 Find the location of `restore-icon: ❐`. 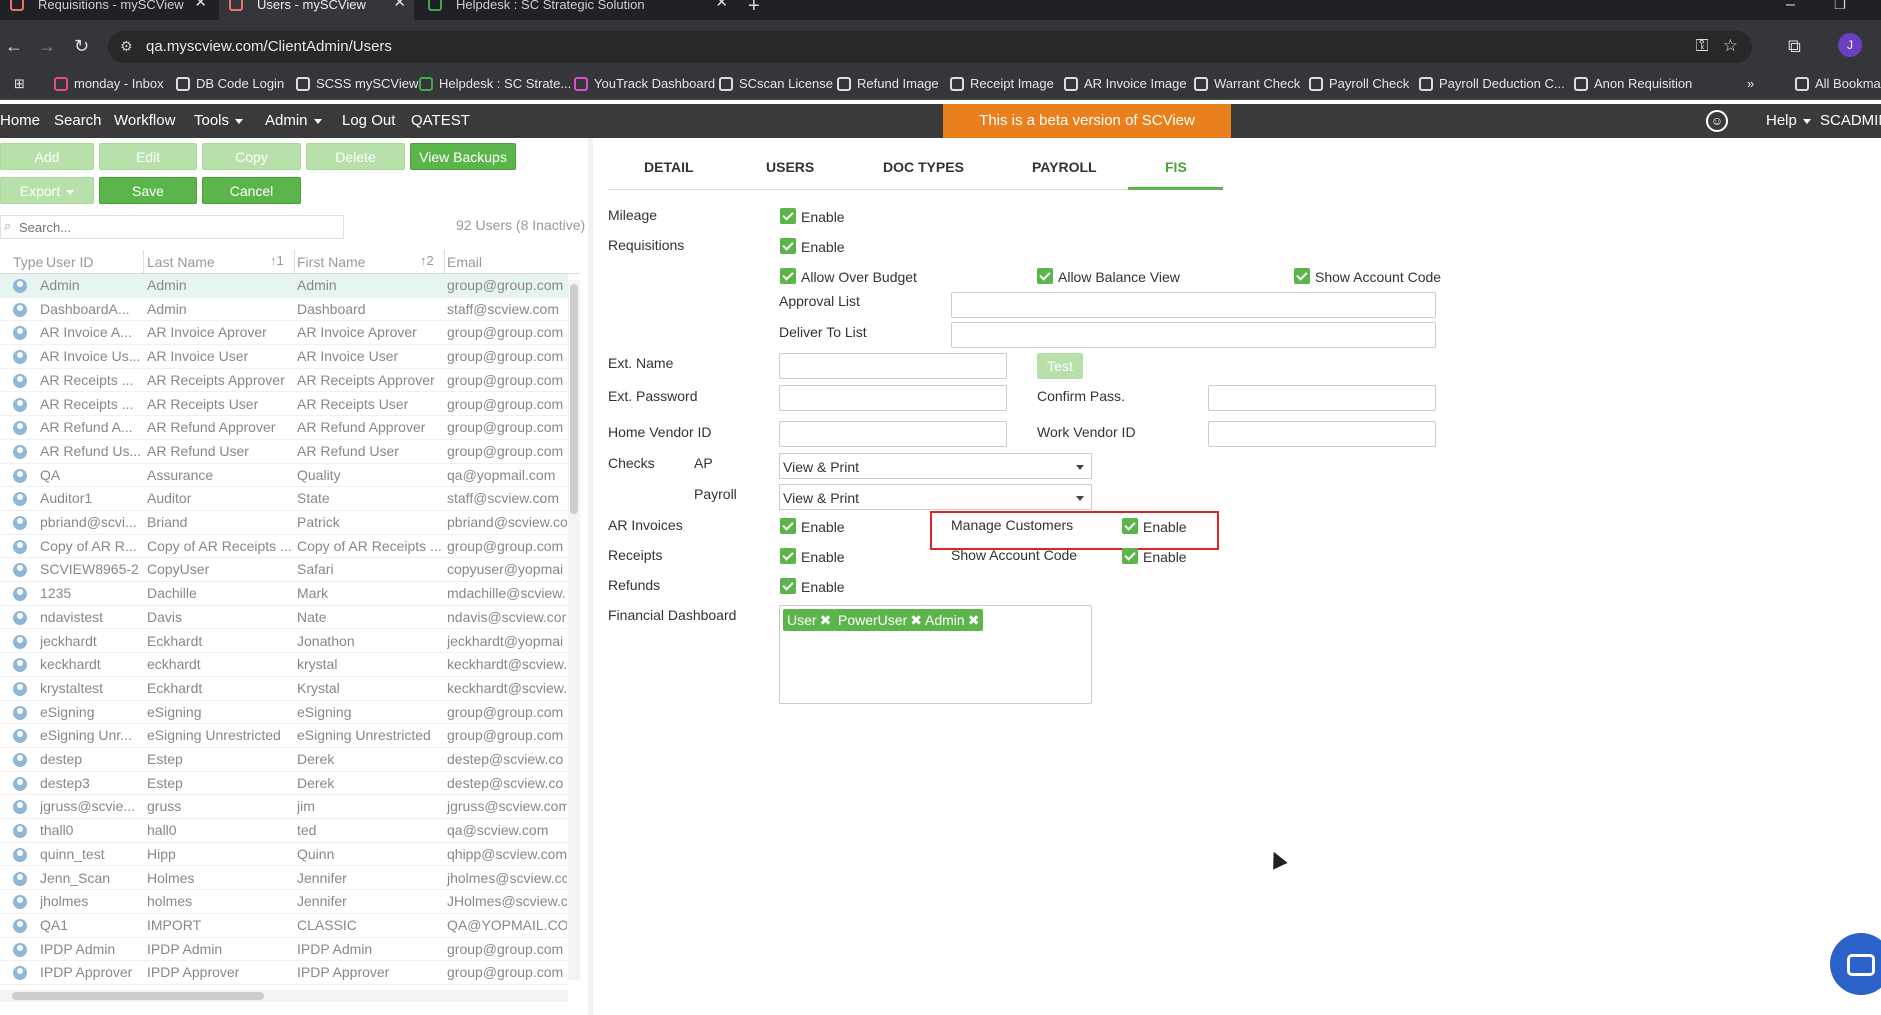

restore-icon: ❐ is located at coordinates (1840, 6).